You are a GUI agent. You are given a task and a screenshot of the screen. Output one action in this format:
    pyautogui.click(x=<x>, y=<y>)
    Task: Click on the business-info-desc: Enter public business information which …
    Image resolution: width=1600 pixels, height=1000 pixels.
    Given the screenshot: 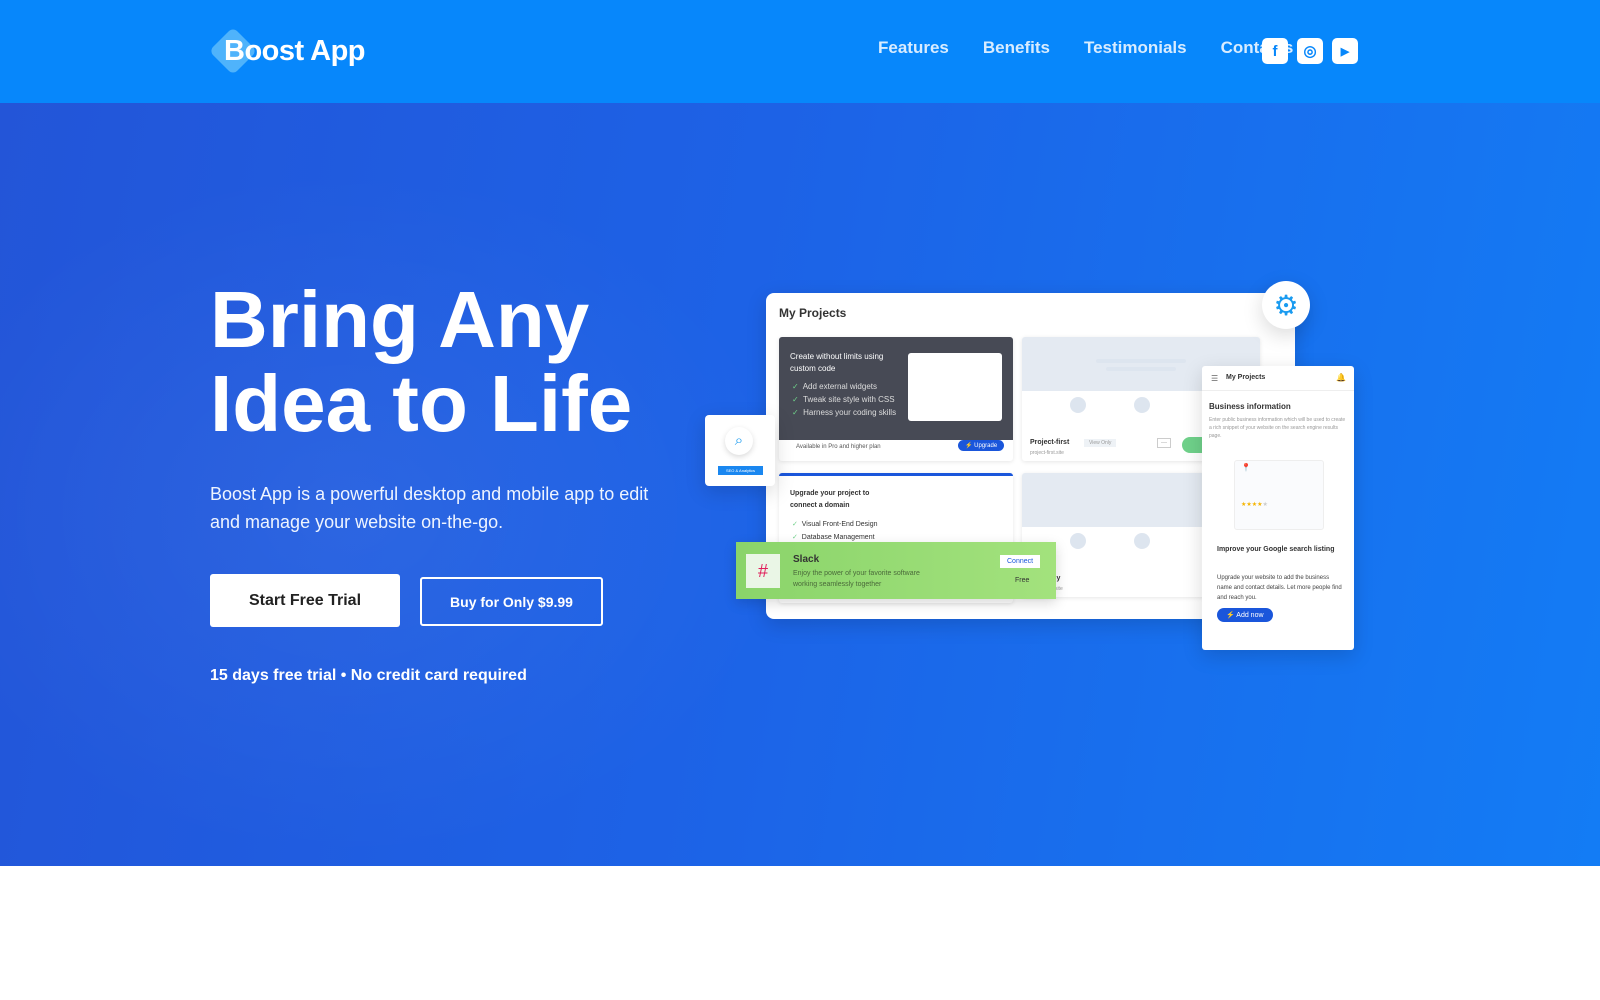 What is the action you would take?
    pyautogui.click(x=1277, y=428)
    